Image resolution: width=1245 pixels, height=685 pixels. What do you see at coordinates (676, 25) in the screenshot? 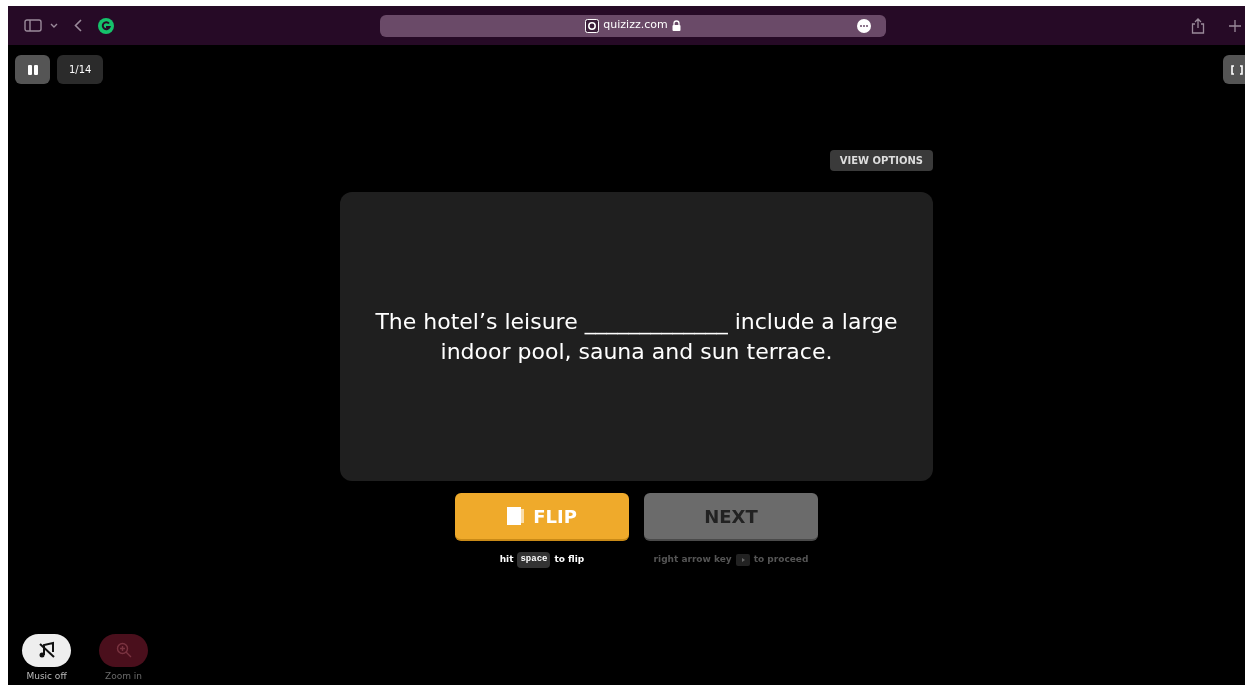
I see `lock-icon` at bounding box center [676, 25].